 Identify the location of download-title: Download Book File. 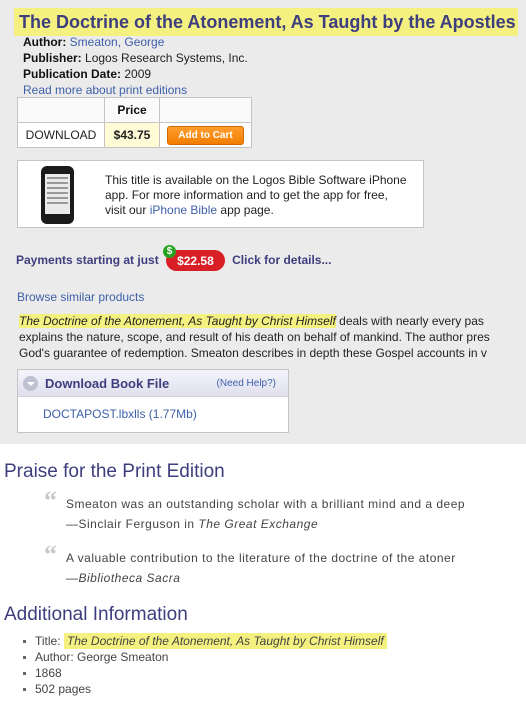
(107, 383).